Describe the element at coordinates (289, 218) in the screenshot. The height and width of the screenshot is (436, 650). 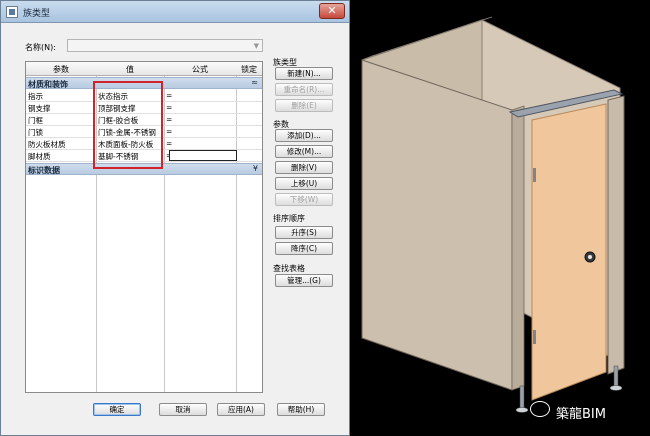
I see `sort-order-label: 排序顺序` at that location.